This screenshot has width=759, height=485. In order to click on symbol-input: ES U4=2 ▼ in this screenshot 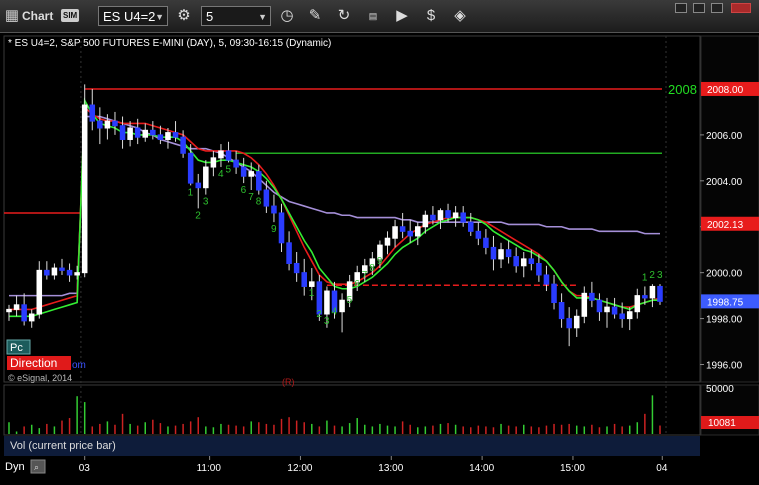, I will do `click(133, 16)`.